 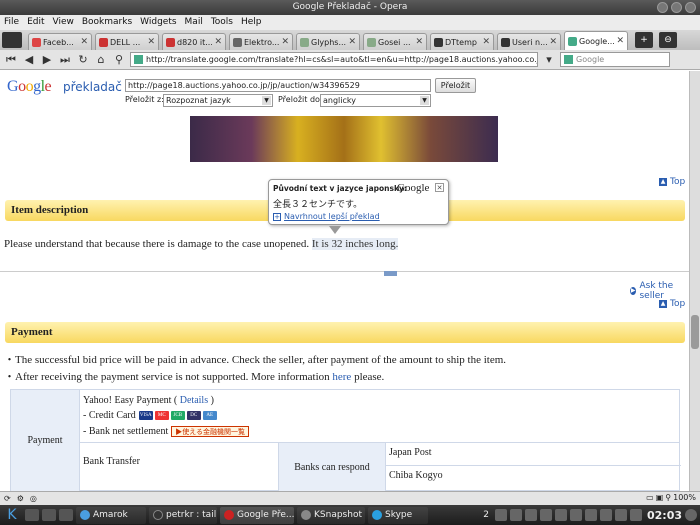 I want to click on translate-product-label: překladač, so click(x=92, y=87).